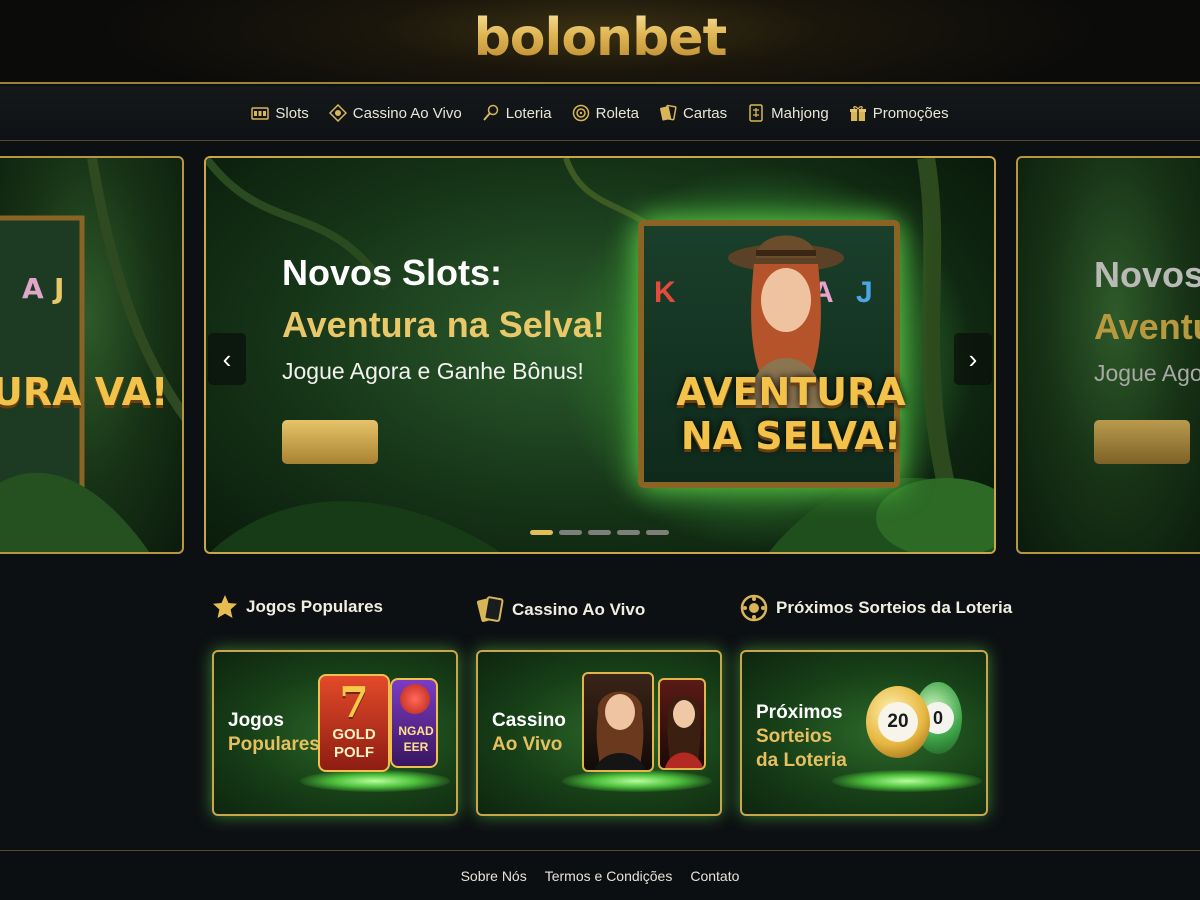 The height and width of the screenshot is (900, 1200). Describe the element at coordinates (857, 113) in the screenshot. I see `gift-icon` at that location.